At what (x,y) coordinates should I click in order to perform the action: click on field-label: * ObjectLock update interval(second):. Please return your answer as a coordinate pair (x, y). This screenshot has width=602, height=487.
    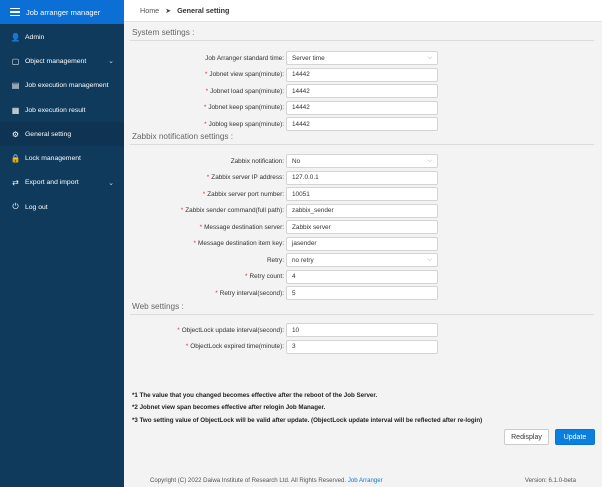
    Looking at the image, I should click on (230, 330).